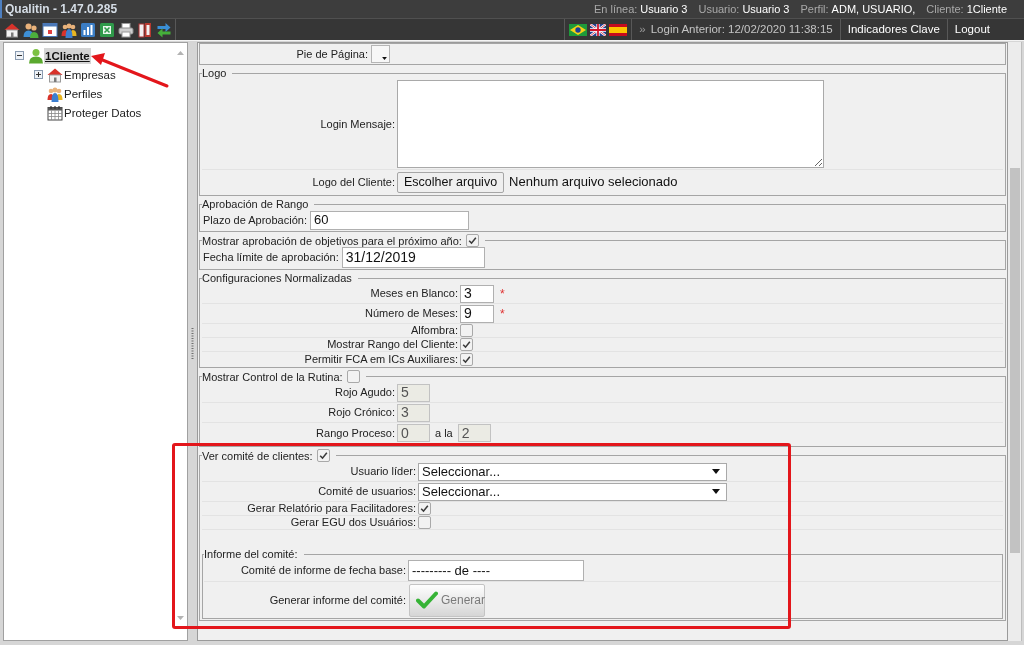 This screenshot has width=1024, height=645. I want to click on field-label: Alfombra:, so click(434, 331).